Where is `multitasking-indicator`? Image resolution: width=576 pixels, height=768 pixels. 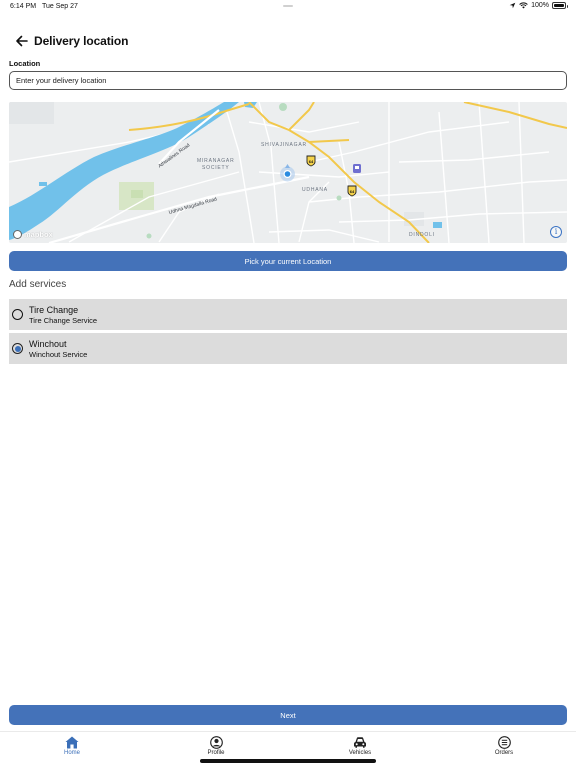 multitasking-indicator is located at coordinates (288, 6).